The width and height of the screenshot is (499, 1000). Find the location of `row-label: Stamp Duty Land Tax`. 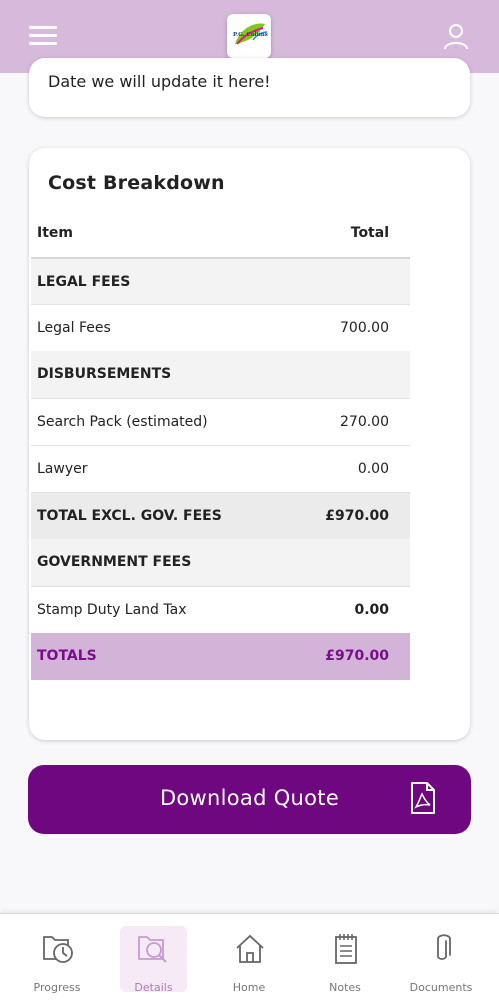

row-label: Stamp Duty Land Tax is located at coordinates (112, 610).